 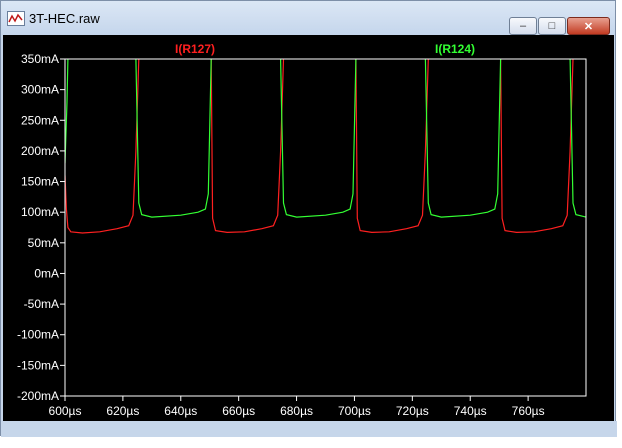 I want to click on y-tick-label: 250mA, so click(x=40, y=120).